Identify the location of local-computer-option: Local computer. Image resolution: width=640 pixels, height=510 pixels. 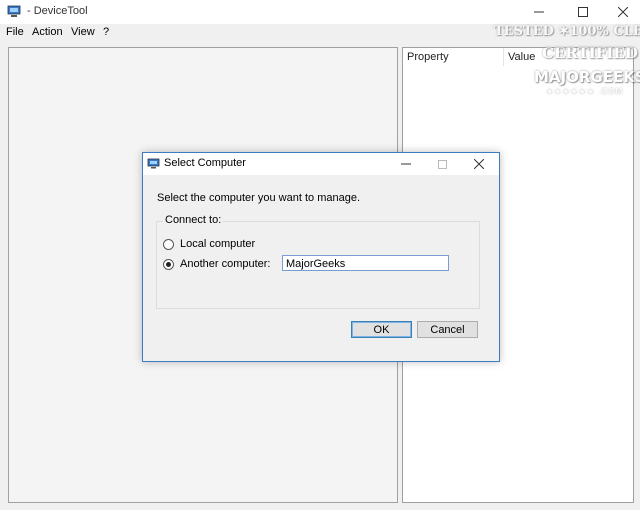
(209, 244).